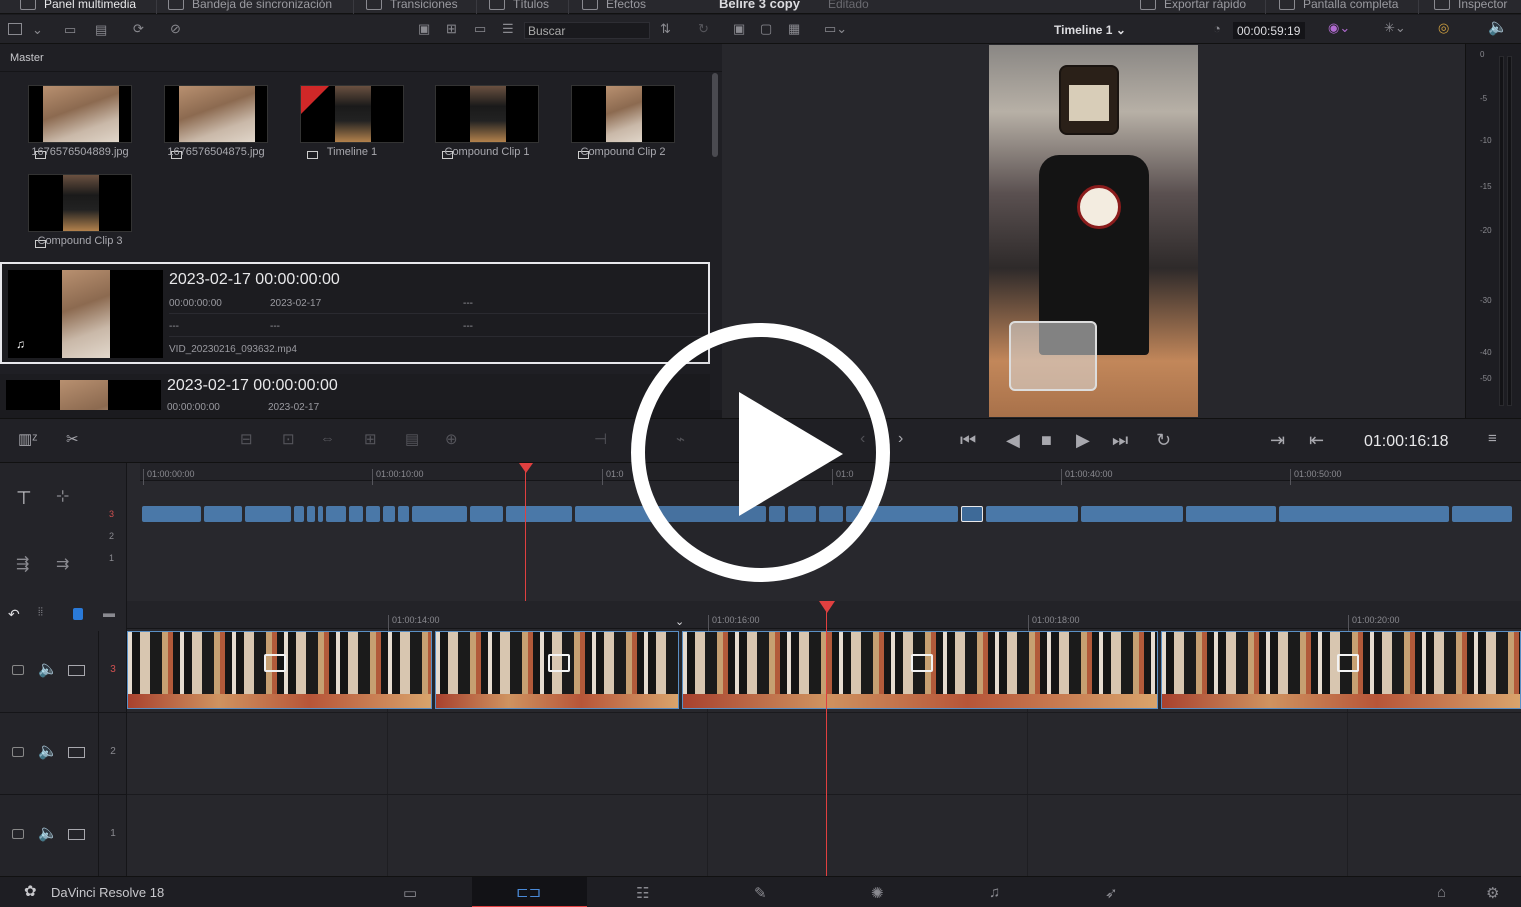 Image resolution: width=1521 pixels, height=907 pixels. Describe the element at coordinates (72, 439) in the screenshot. I see `blade-scissors-icon: ✂` at that location.